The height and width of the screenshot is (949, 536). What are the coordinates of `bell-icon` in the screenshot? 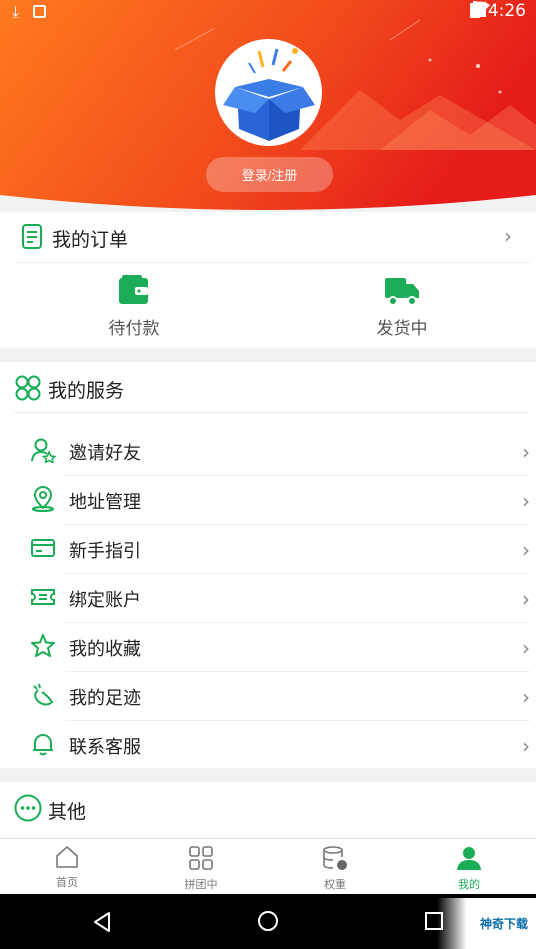 It's located at (43, 746).